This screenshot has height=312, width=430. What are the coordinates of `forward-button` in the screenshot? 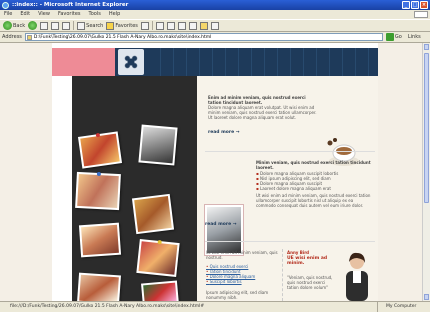 It's located at (33, 25).